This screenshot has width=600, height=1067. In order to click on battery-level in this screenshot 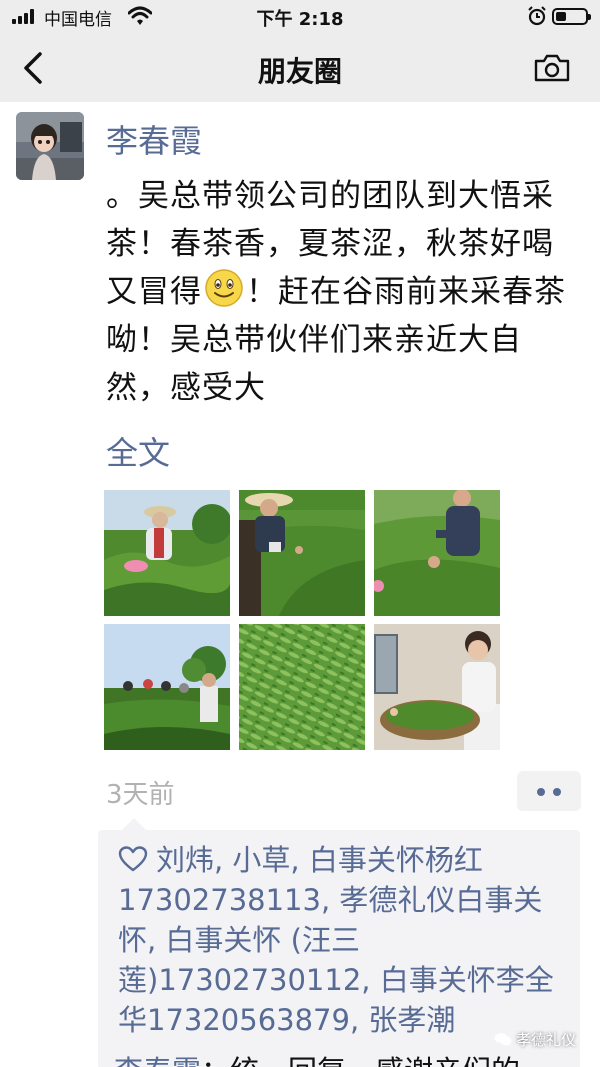, I will do `click(561, 16)`.